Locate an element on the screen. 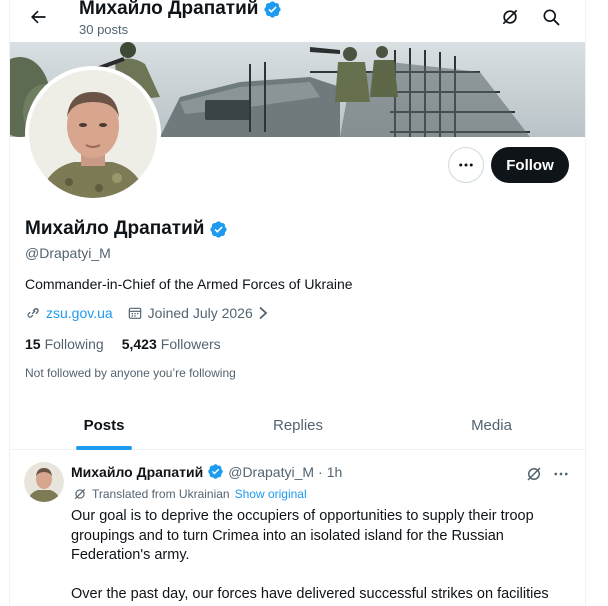 The image size is (608, 606). avatar-photo is located at coordinates (93, 134).